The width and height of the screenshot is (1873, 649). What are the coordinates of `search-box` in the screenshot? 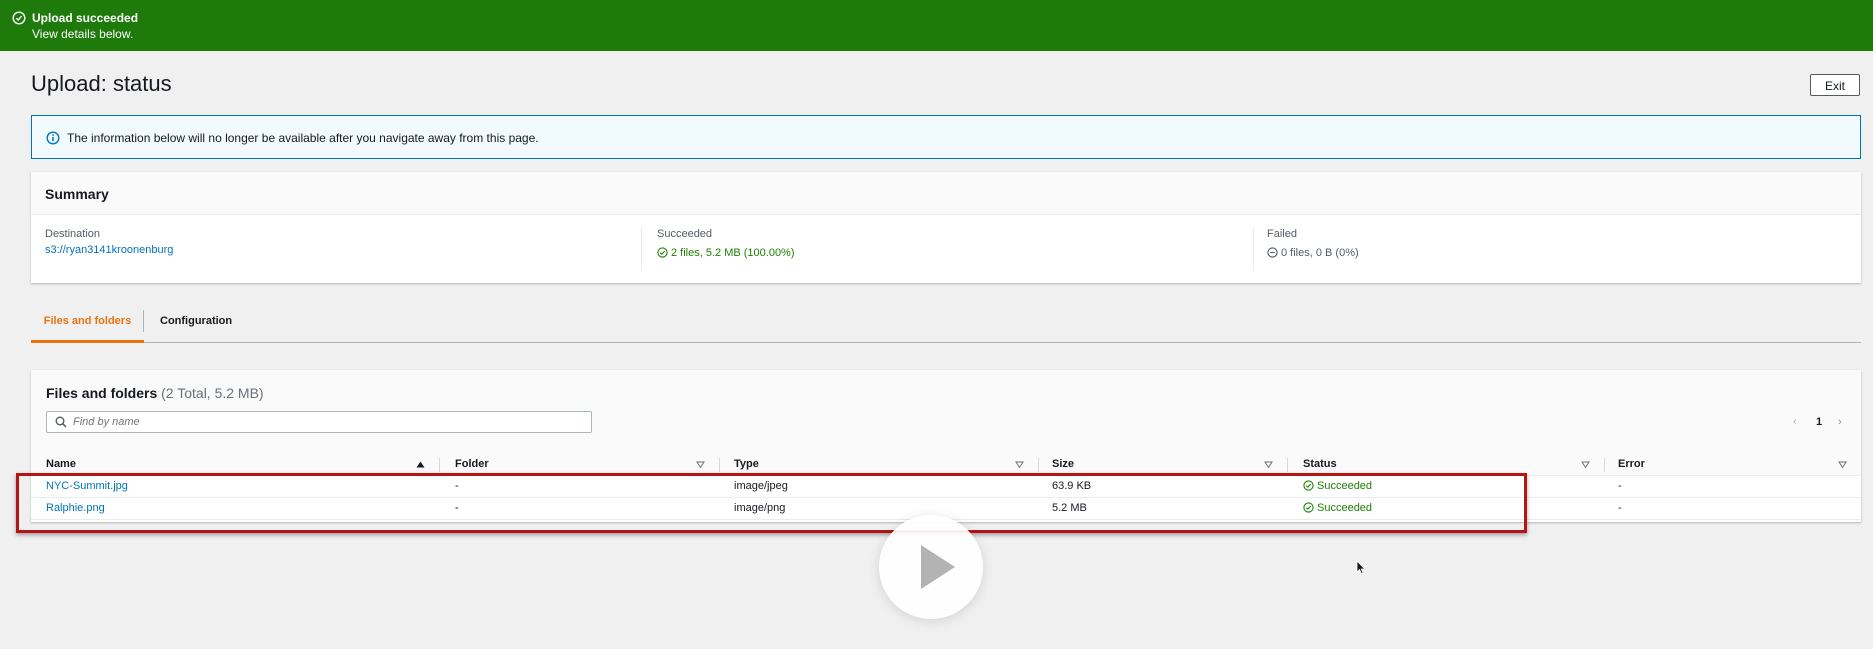 It's located at (319, 422).